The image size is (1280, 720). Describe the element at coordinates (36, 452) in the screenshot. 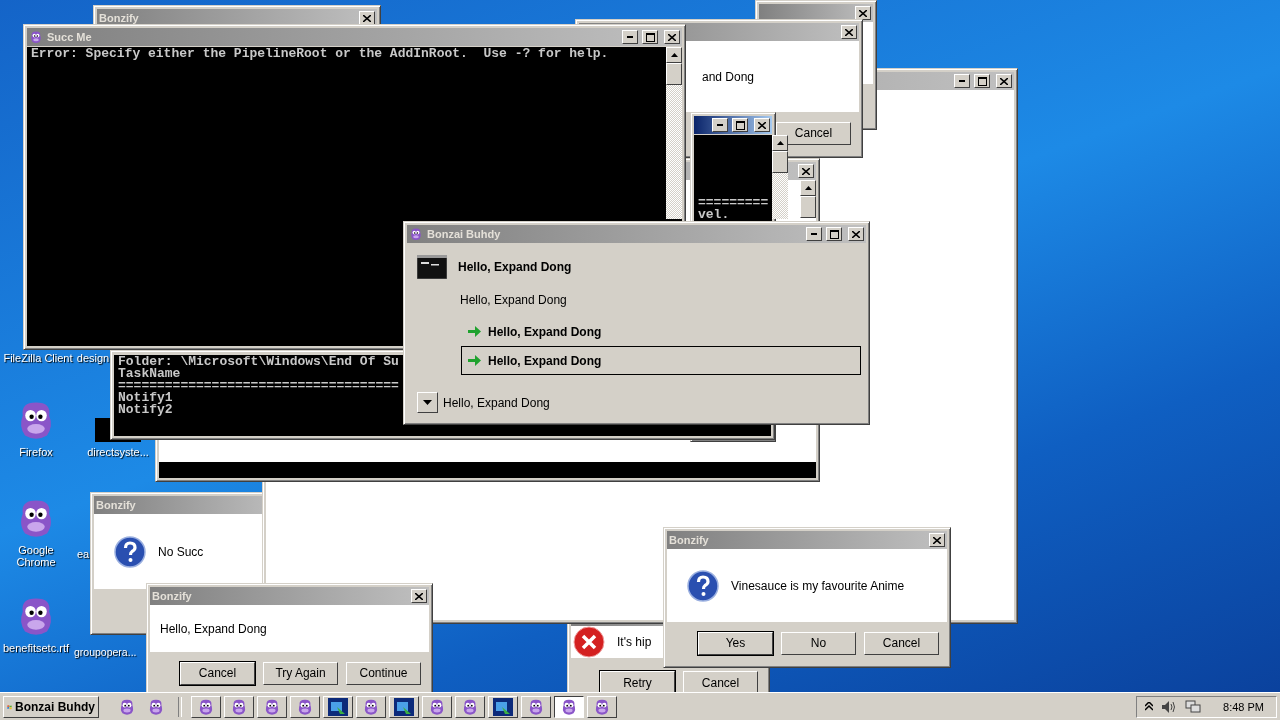

I see `desktop-icon-label: Firefox` at that location.